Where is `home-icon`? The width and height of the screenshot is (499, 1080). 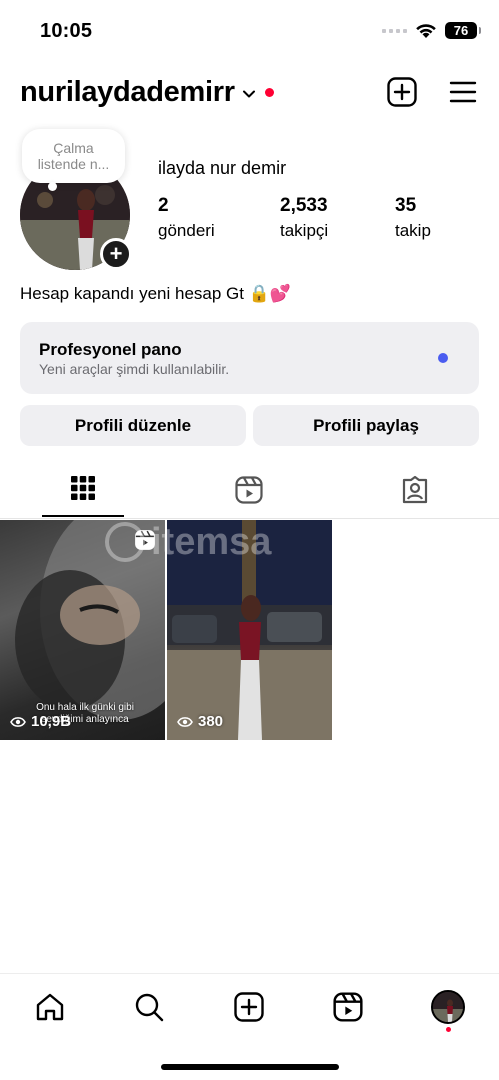
home-icon is located at coordinates (50, 1007).